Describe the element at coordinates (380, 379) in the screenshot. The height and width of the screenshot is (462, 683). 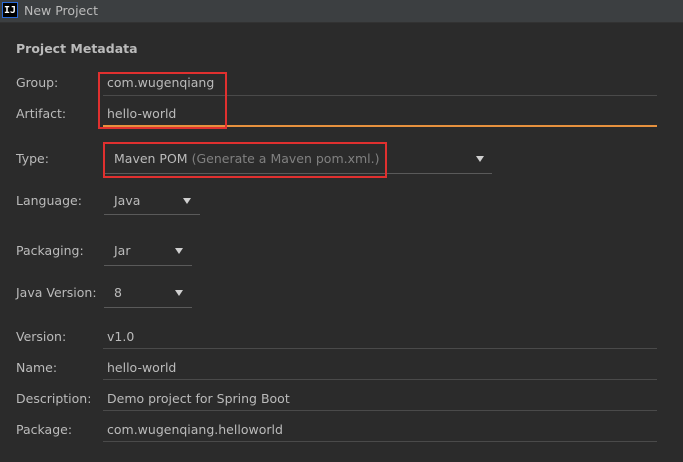
I see `name-input-underline` at that location.